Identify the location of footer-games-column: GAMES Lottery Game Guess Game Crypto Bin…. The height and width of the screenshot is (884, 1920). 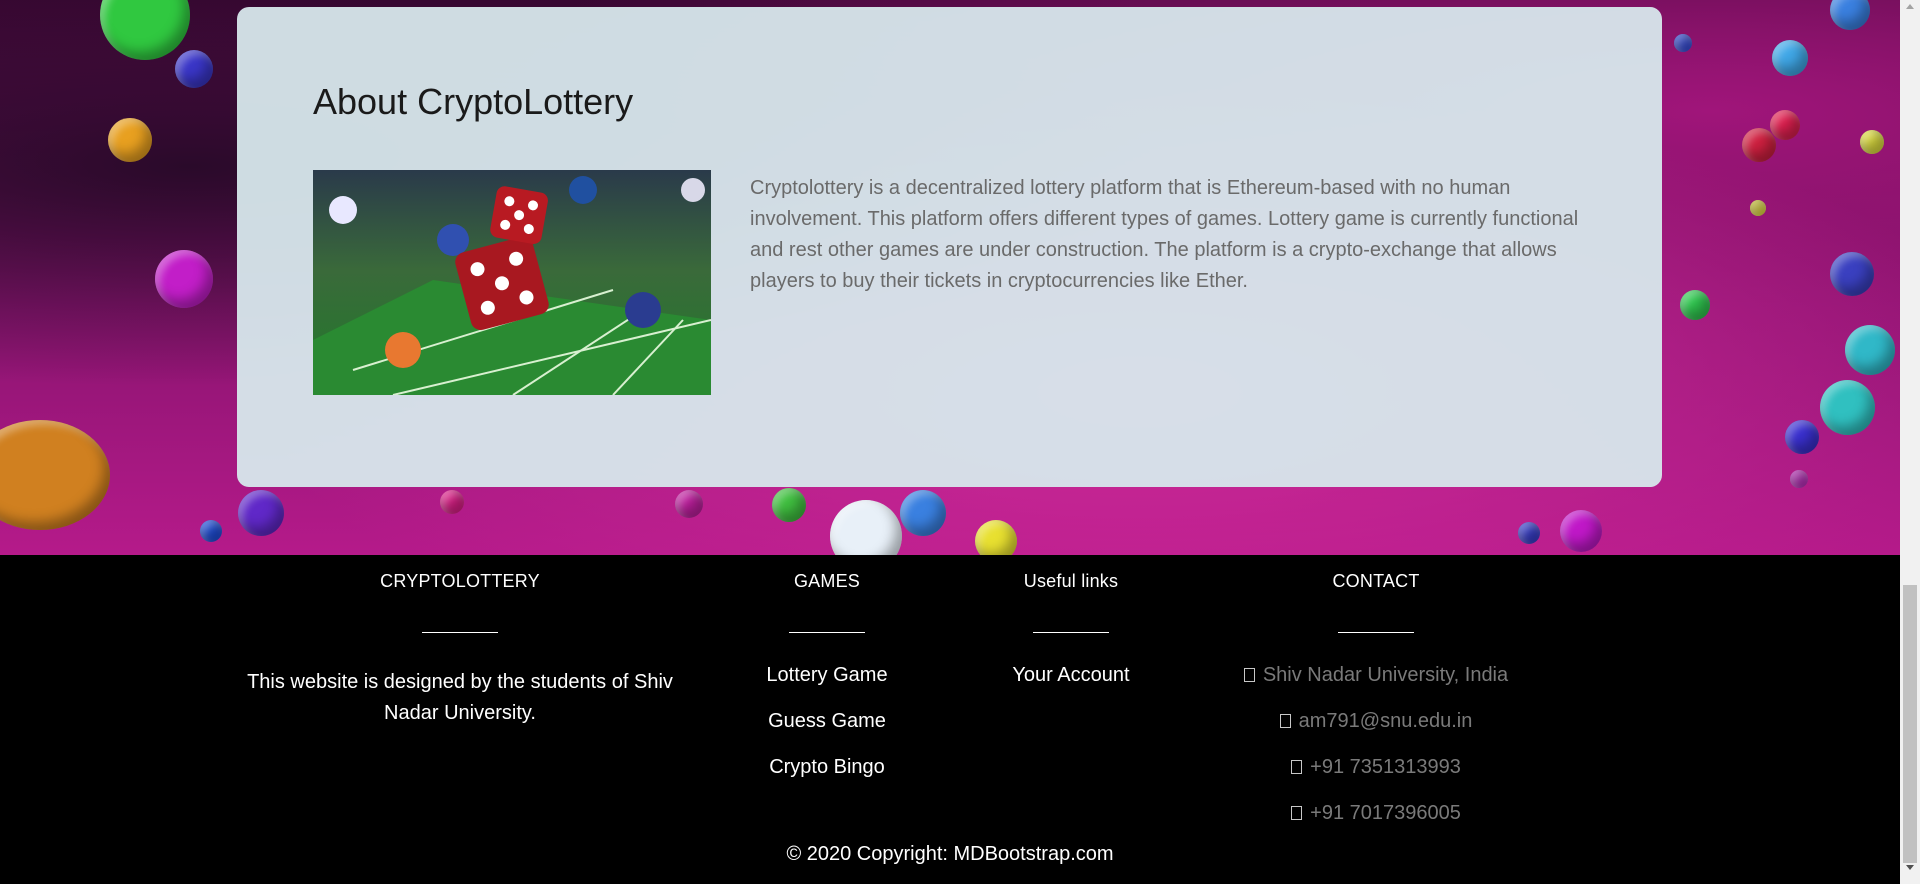
(827, 672).